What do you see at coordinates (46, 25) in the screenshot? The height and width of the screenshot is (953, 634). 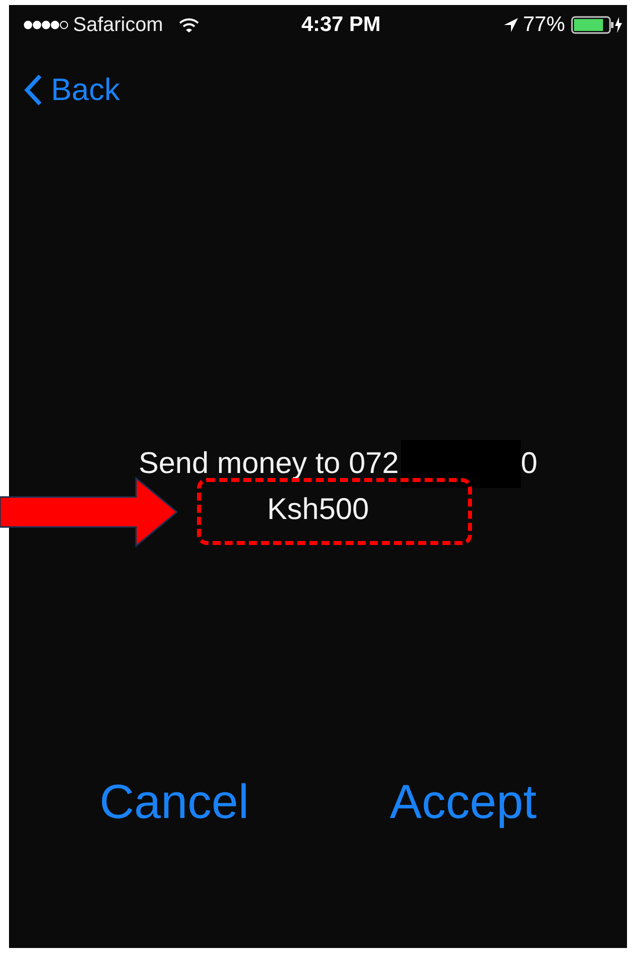 I see `signal-icon` at bounding box center [46, 25].